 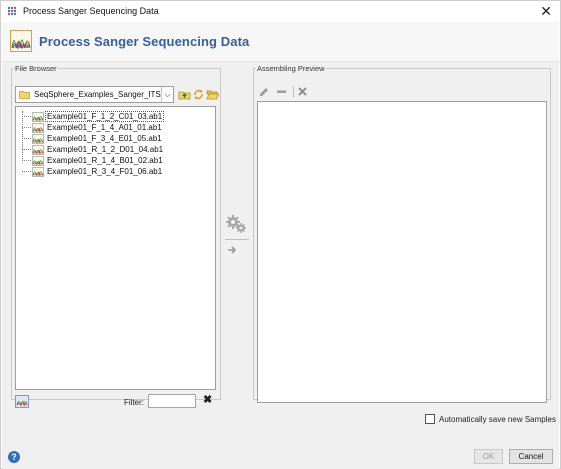 I want to click on filter-input, so click(x=172, y=401).